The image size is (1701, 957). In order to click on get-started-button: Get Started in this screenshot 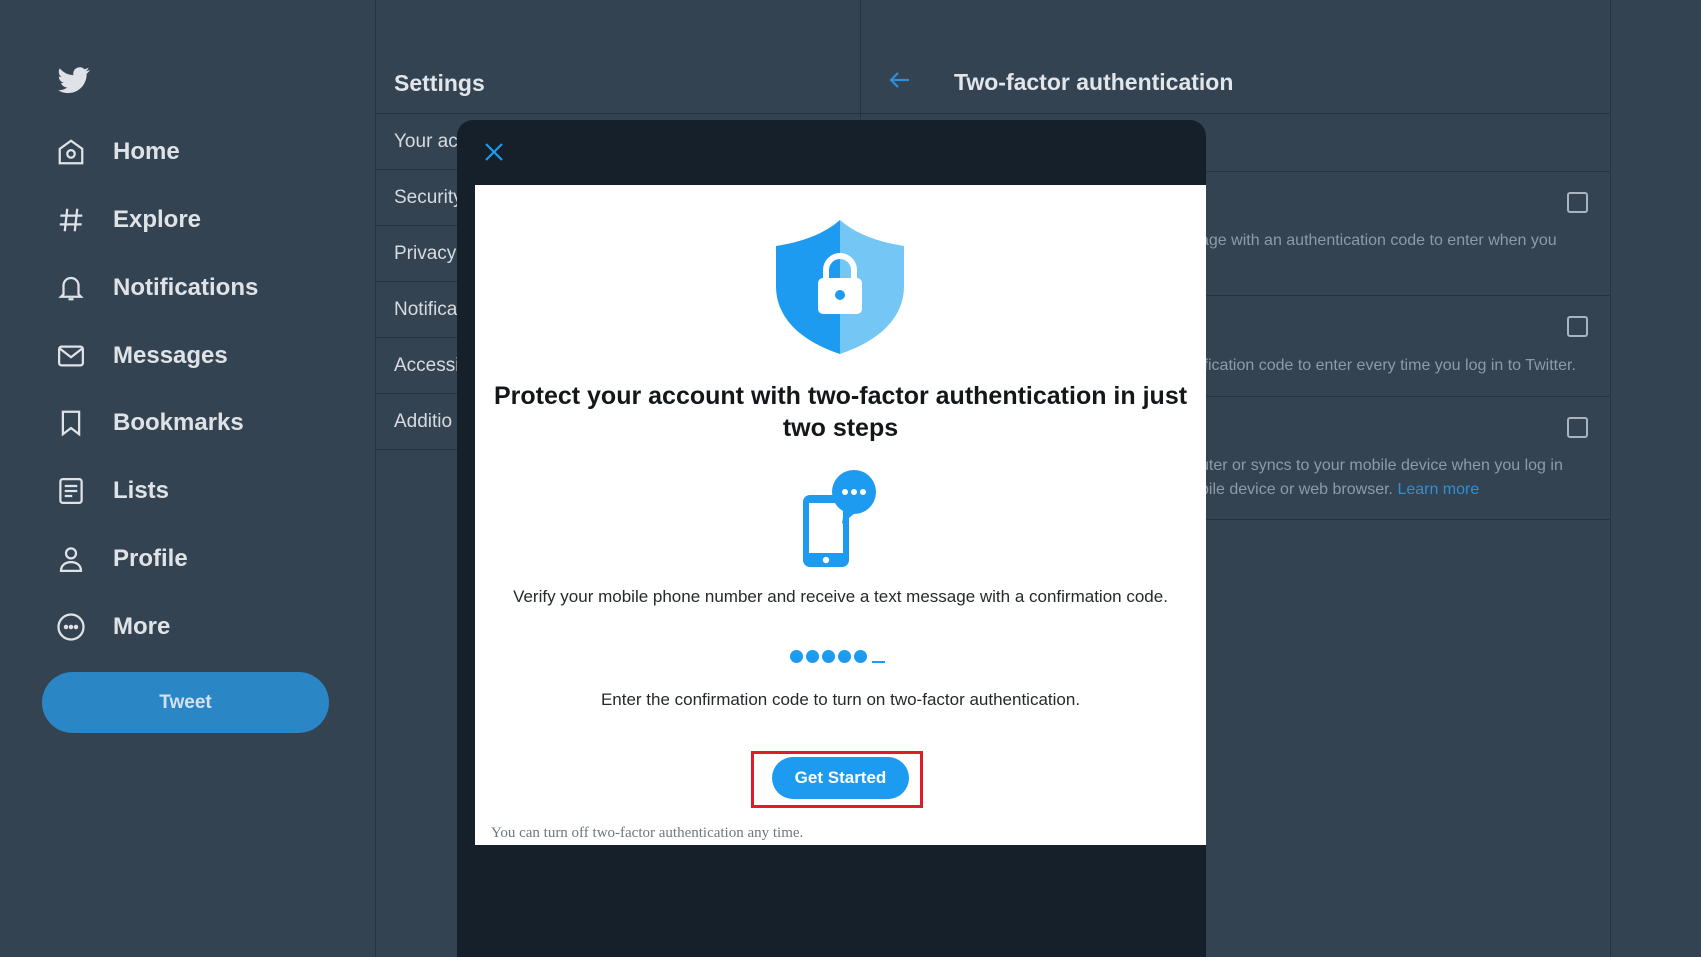, I will do `click(840, 778)`.